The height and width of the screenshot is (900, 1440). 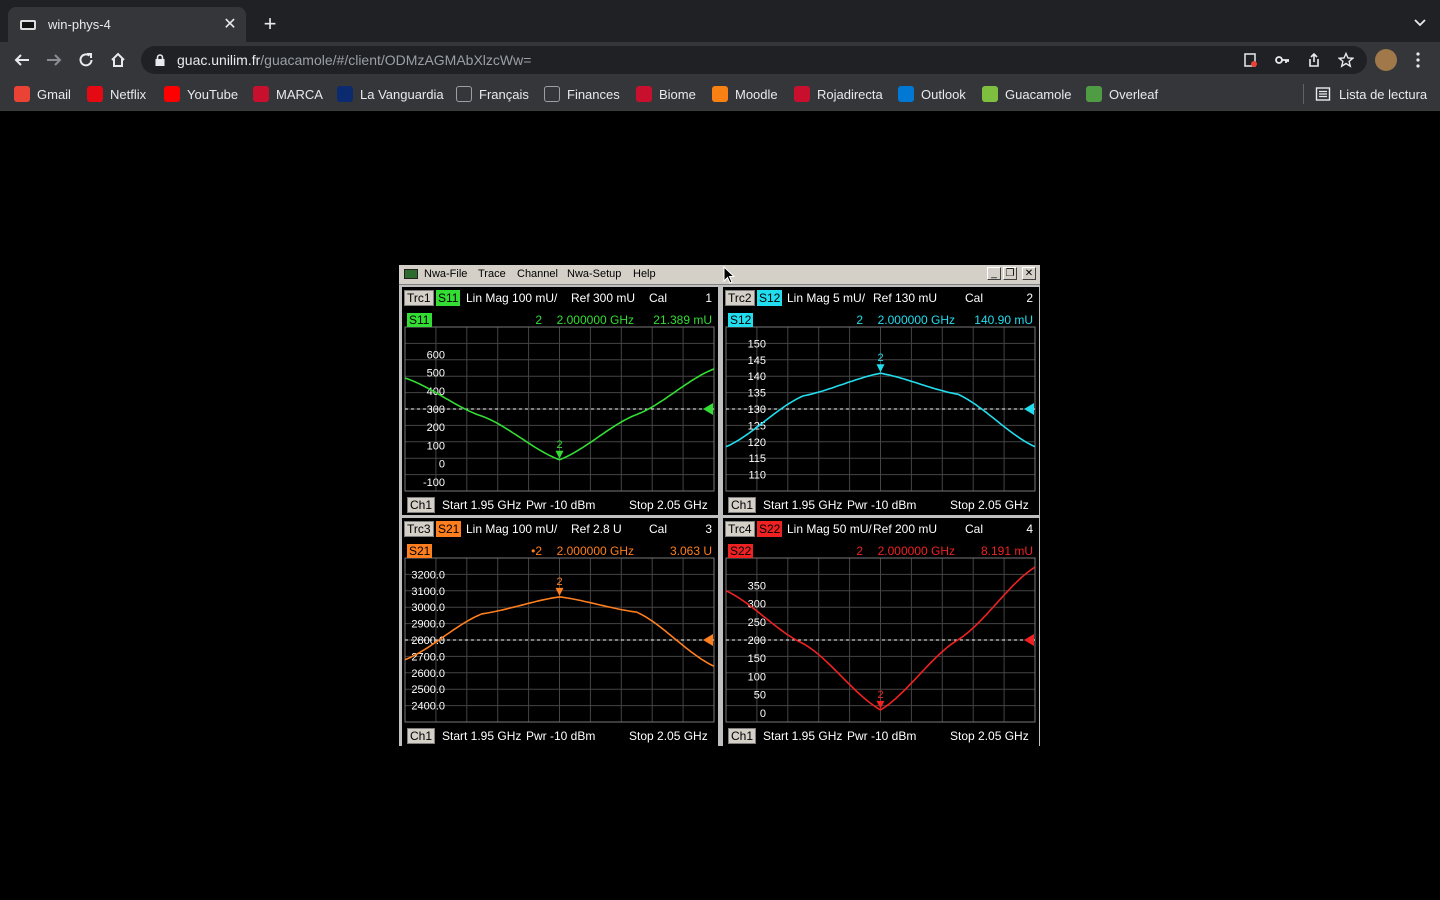 What do you see at coordinates (1010, 273) in the screenshot?
I see `restore-icon: ❐` at bounding box center [1010, 273].